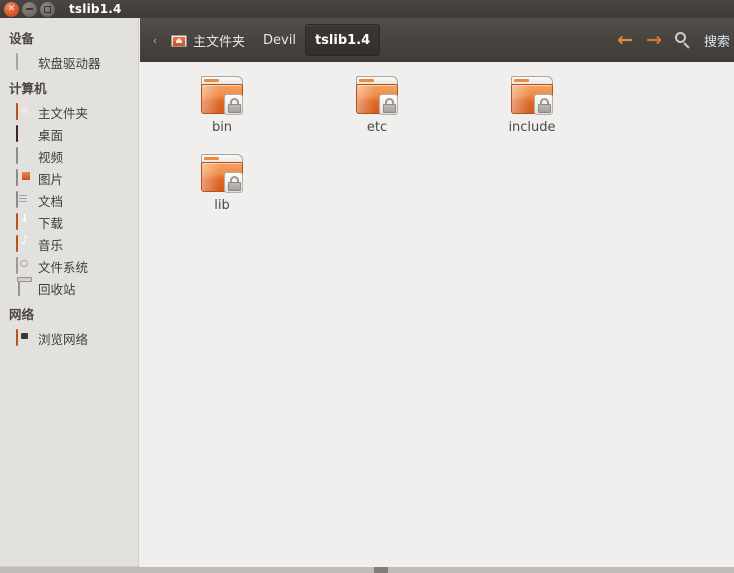 The width and height of the screenshot is (734, 573). What do you see at coordinates (367, 570) in the screenshot?
I see `horizontal-scrollbar` at bounding box center [367, 570].